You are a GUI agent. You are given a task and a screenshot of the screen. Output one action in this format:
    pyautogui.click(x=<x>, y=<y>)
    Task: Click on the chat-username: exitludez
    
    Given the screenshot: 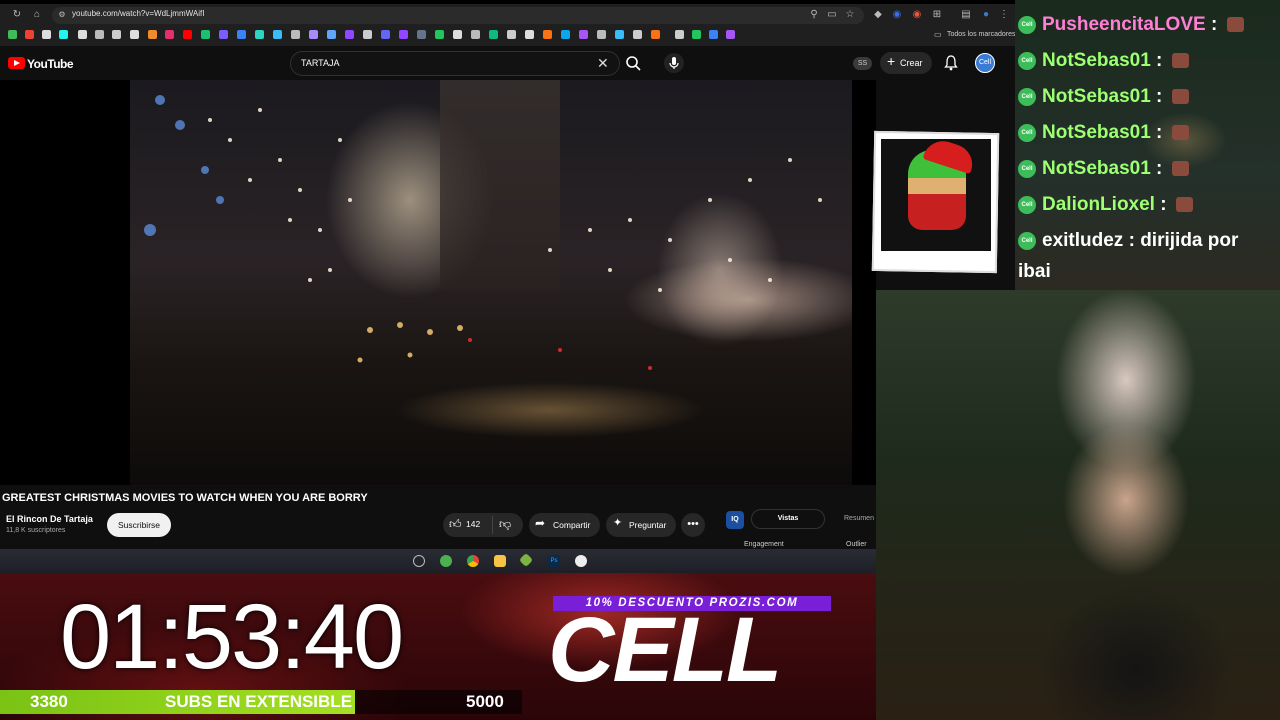 What is the action you would take?
    pyautogui.click(x=1082, y=240)
    